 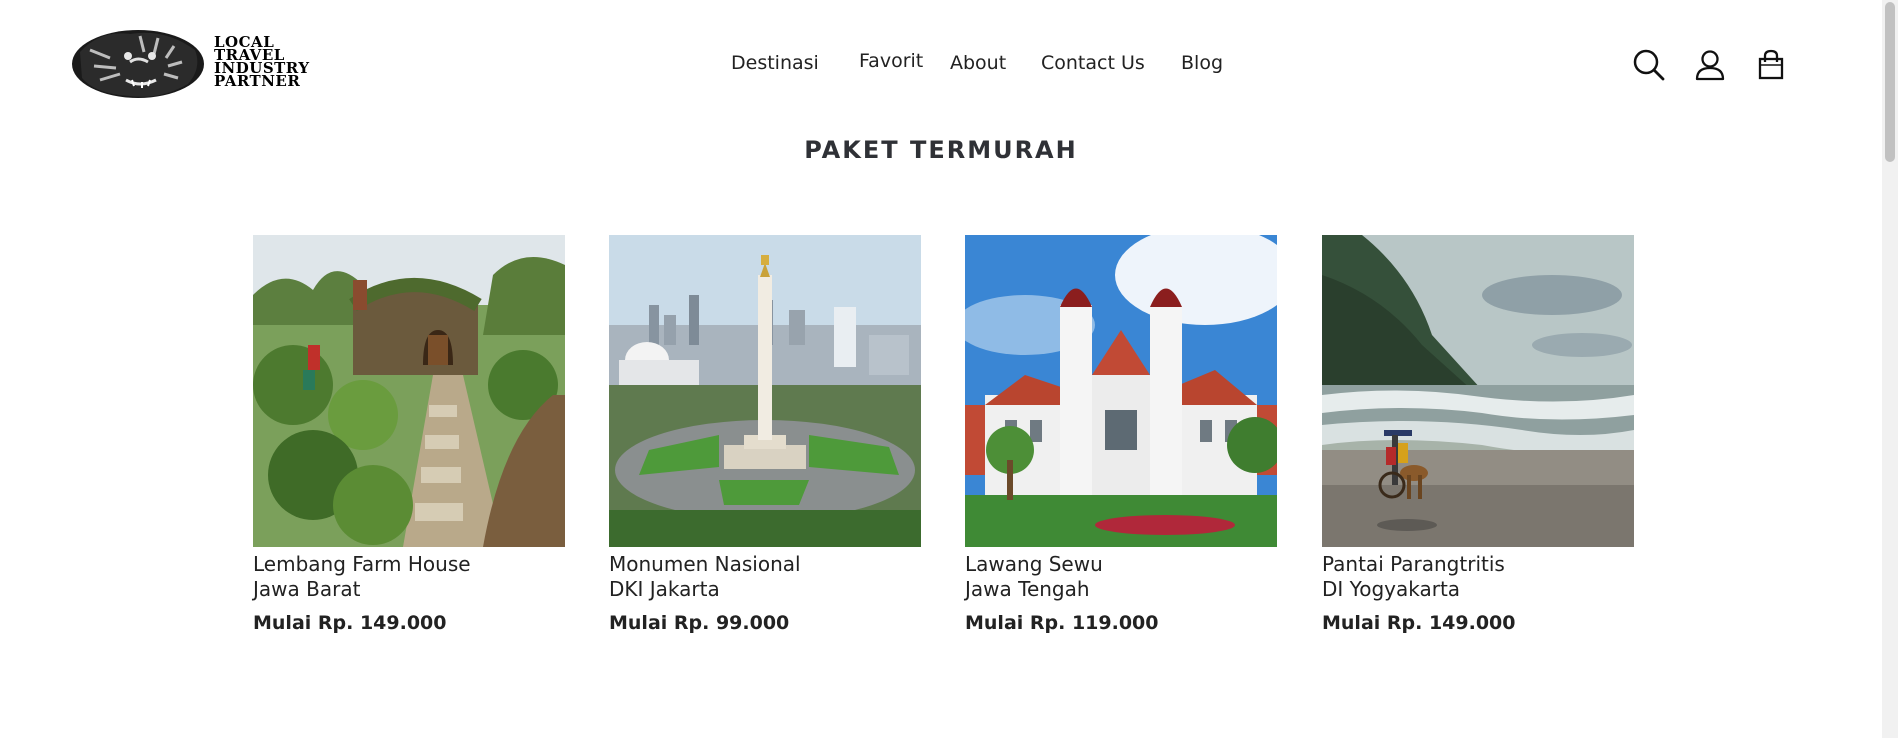 What do you see at coordinates (1093, 63) in the screenshot?
I see `nav-item-contact-us: Contact Us` at bounding box center [1093, 63].